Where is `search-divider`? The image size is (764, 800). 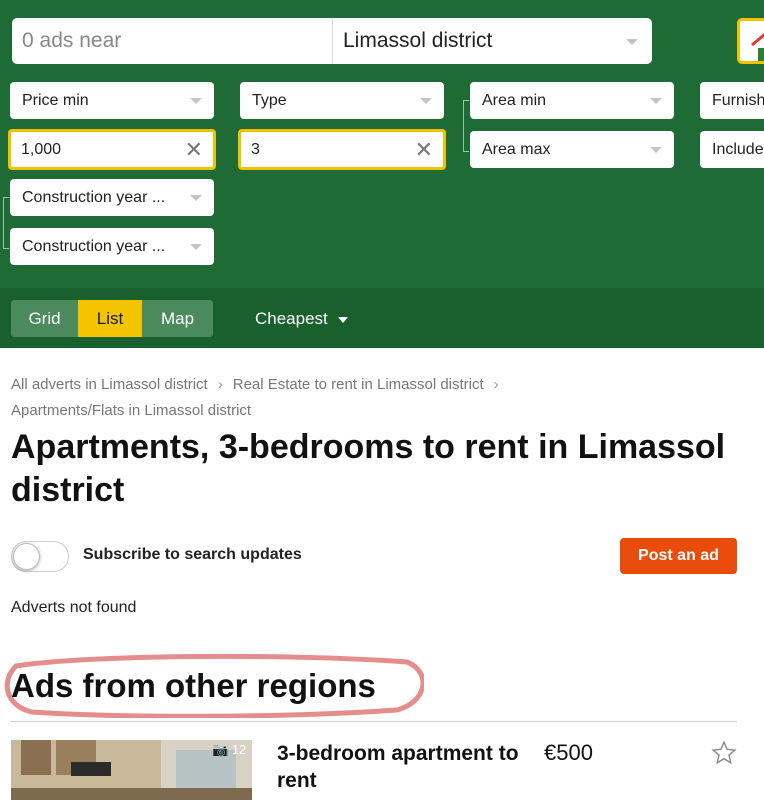
search-divider is located at coordinates (332, 41).